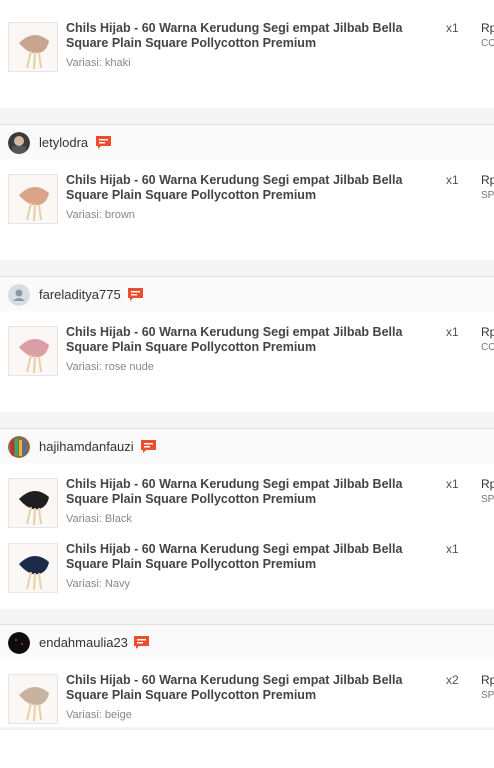  What do you see at coordinates (99, 519) in the screenshot?
I see `product-variant: Variasi: Black` at bounding box center [99, 519].